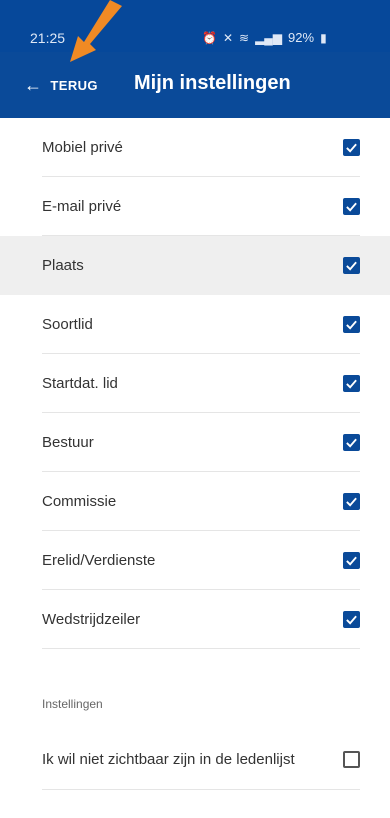 Image resolution: width=390 pixels, height=818 pixels. I want to click on setting-row-startdat-lid: Startdat. lid, so click(195, 383).